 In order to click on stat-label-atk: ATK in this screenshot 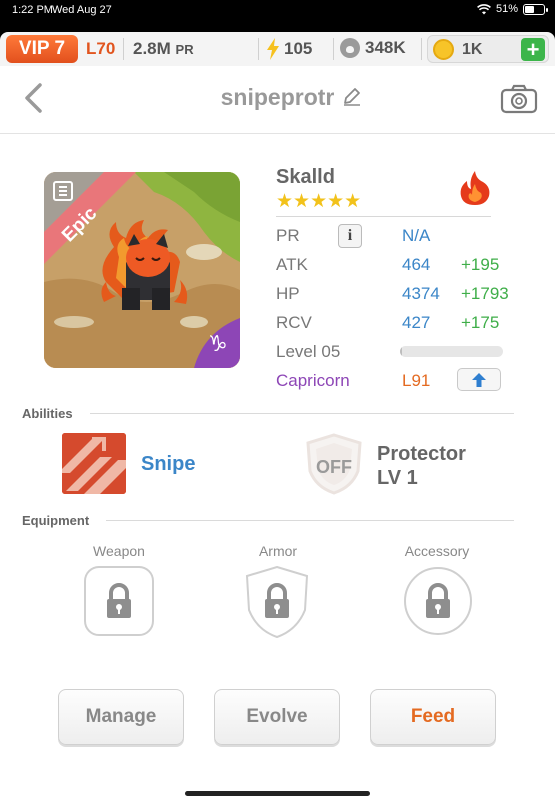, I will do `click(292, 264)`.